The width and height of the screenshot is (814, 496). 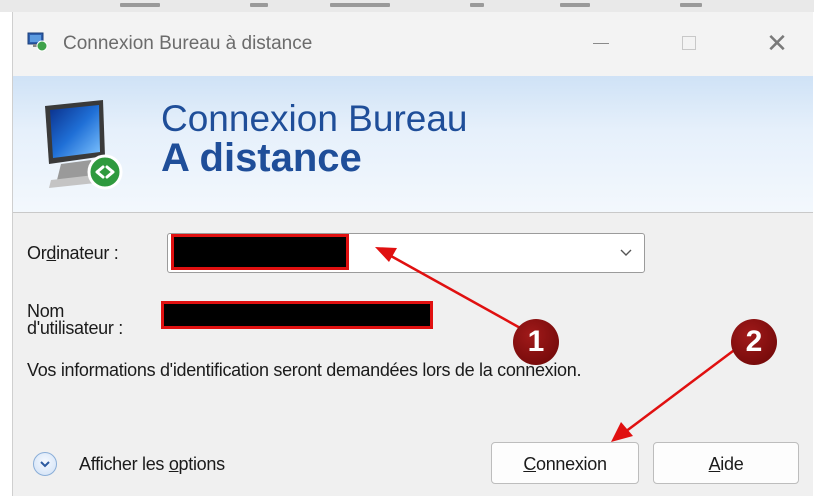 I want to click on background-window-strip, so click(x=407, y=6).